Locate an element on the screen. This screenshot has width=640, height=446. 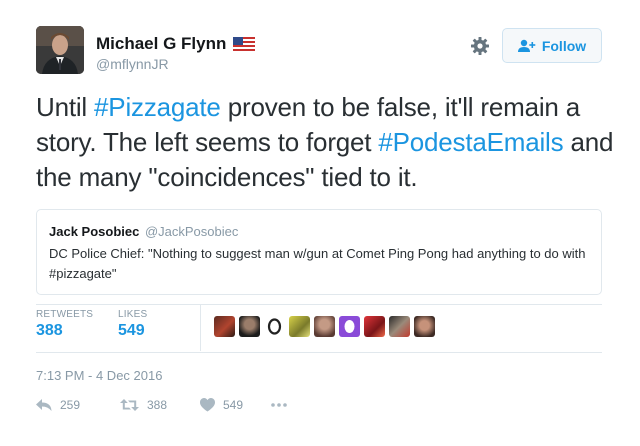
like-count: 549 is located at coordinates (233, 405).